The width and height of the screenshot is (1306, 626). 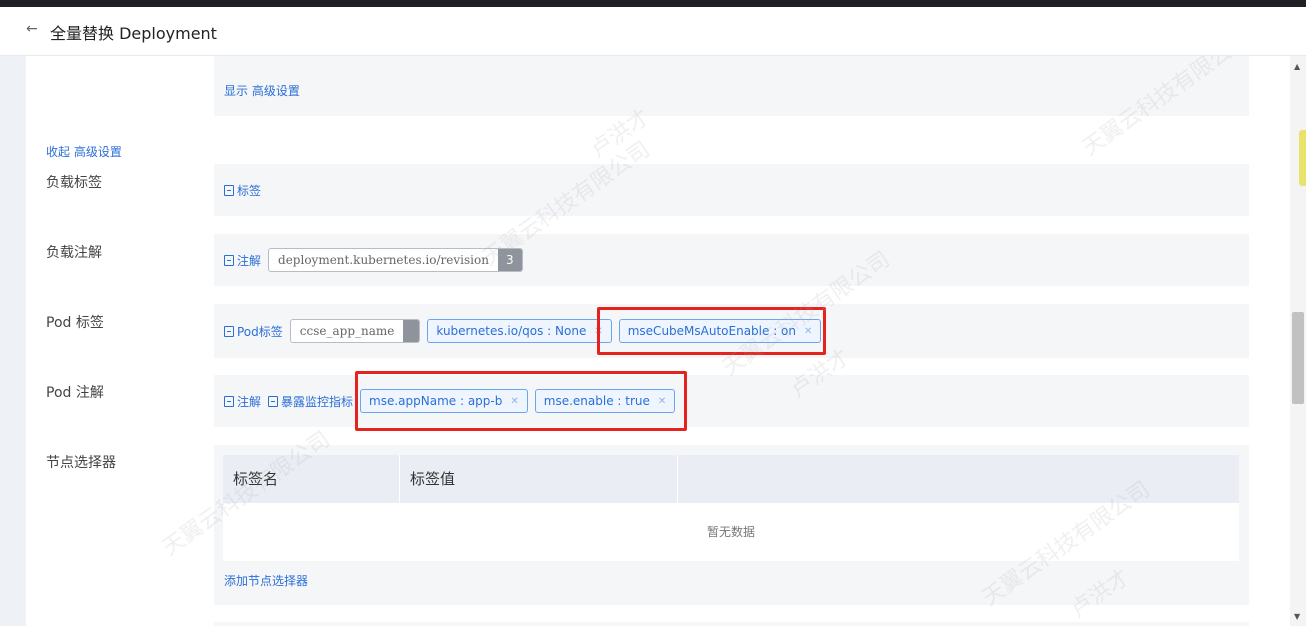 What do you see at coordinates (262, 90) in the screenshot?
I see `show-advanced-link: 显示 高级设置` at bounding box center [262, 90].